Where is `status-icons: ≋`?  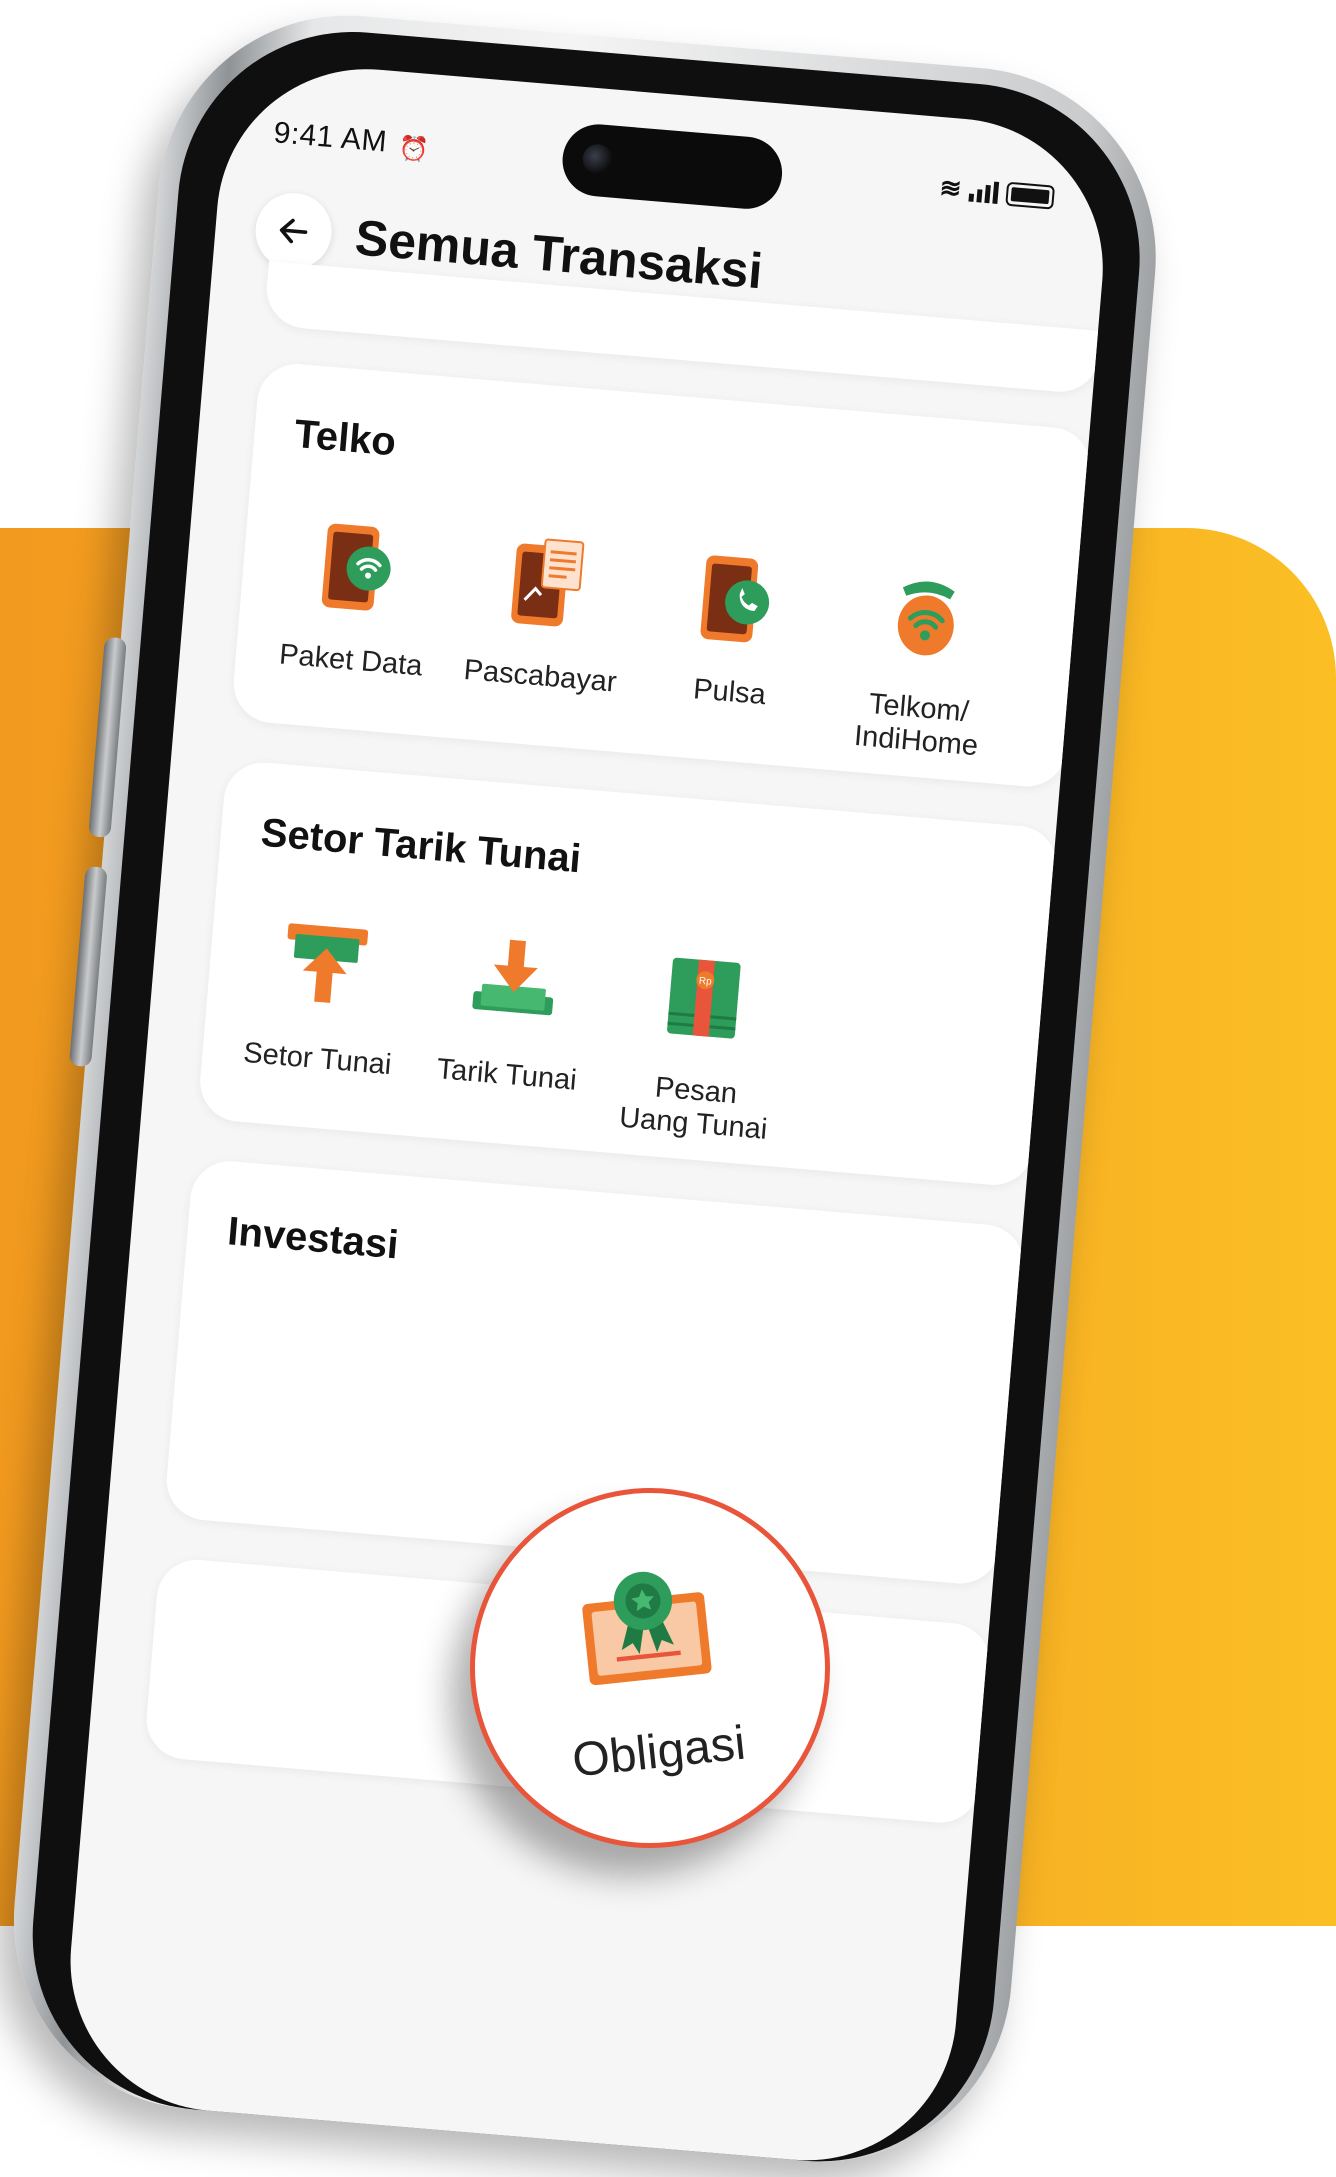 status-icons: ≋ is located at coordinates (997, 192).